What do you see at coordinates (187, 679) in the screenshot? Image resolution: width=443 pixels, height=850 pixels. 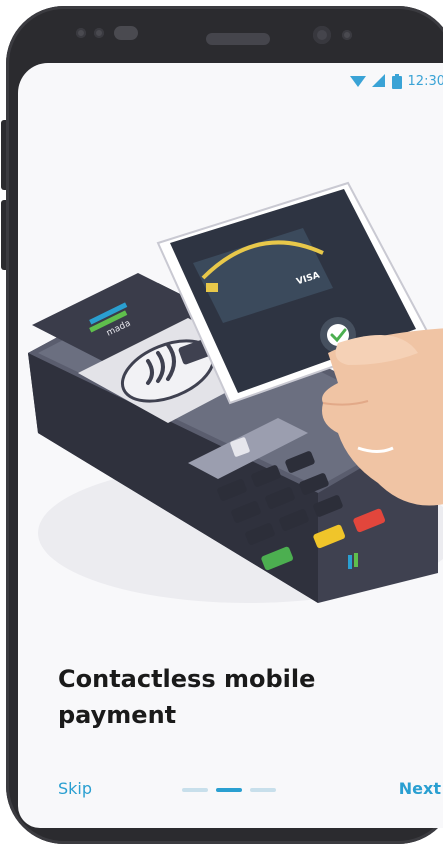 I see `title-line-1: Contactless mobile` at bounding box center [187, 679].